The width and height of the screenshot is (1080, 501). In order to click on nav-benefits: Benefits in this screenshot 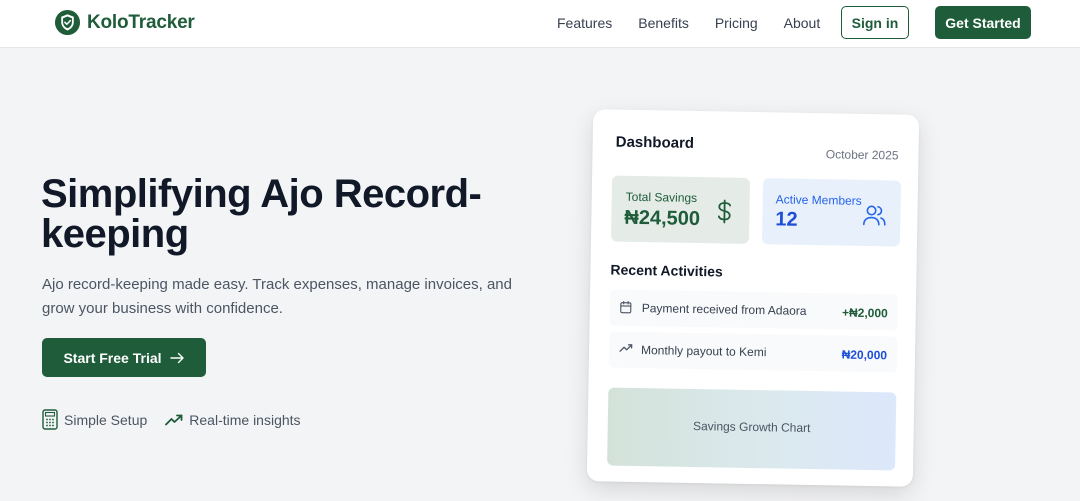, I will do `click(663, 23)`.